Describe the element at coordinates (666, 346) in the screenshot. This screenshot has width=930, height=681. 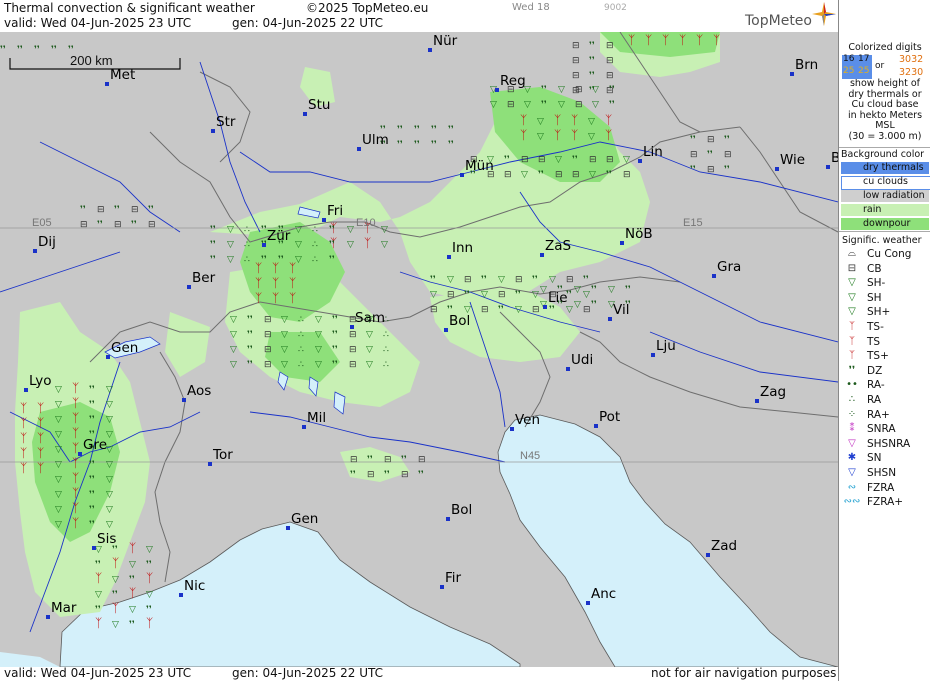
I see `city-label: Lju` at that location.